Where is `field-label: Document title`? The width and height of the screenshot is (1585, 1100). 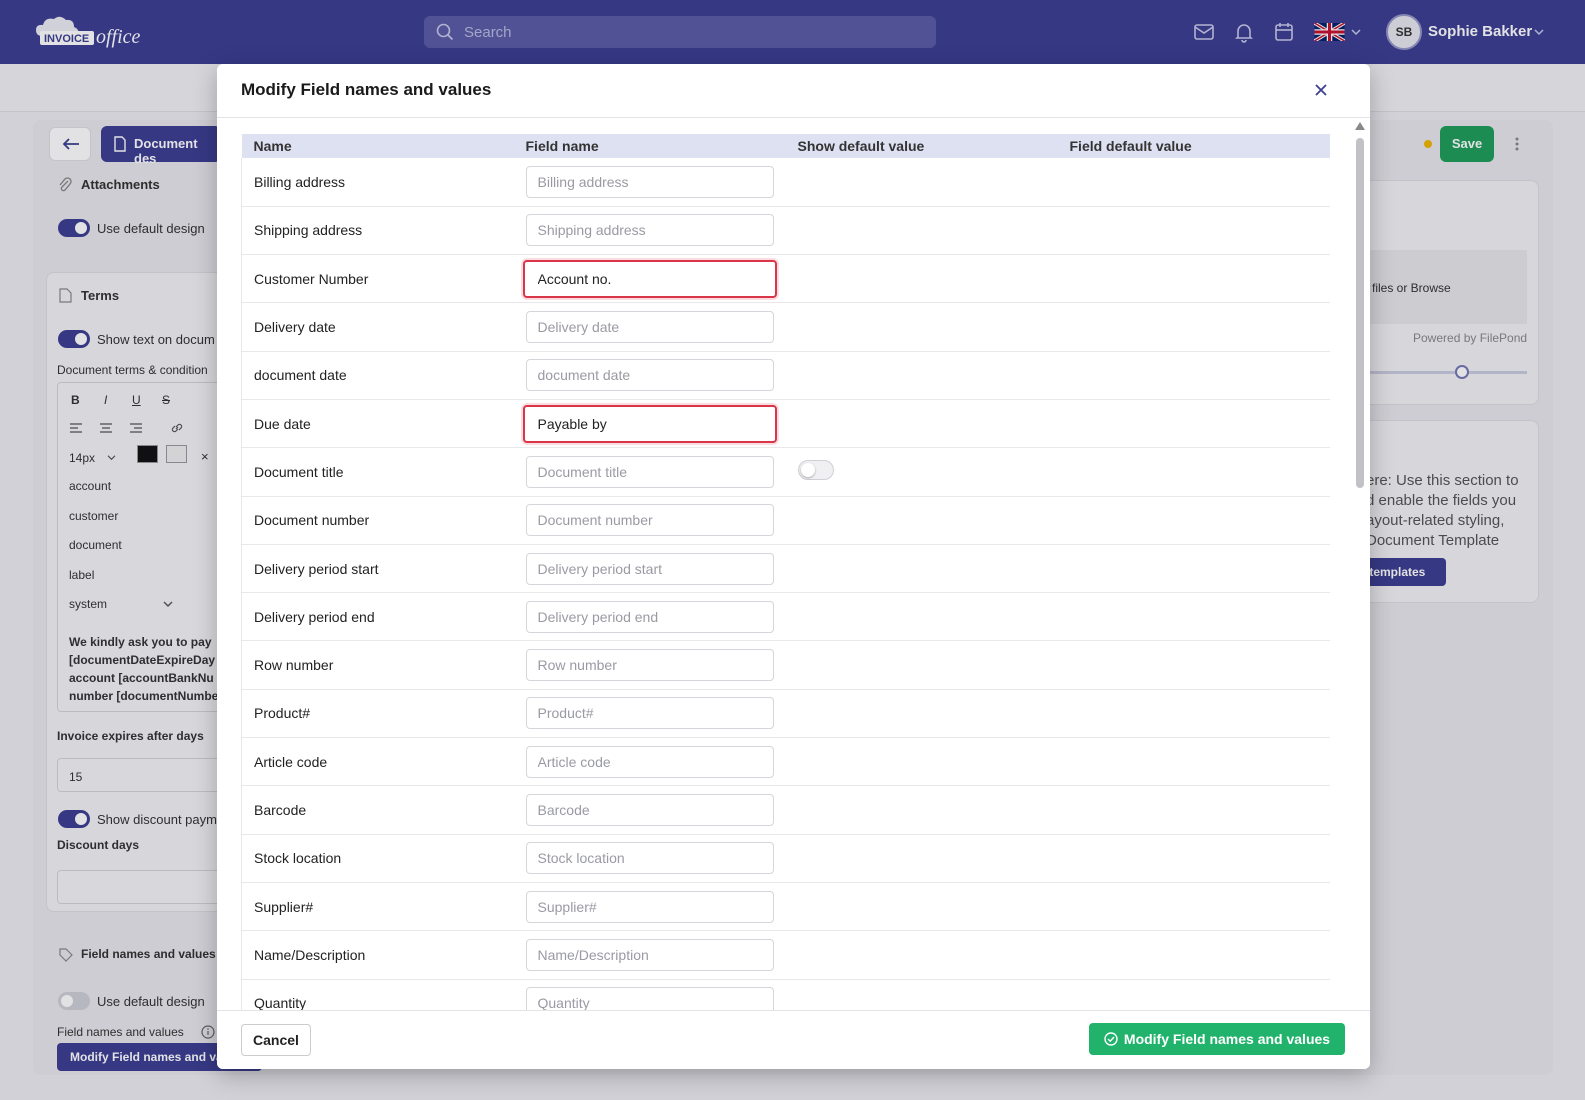 field-label: Document title is located at coordinates (377, 472).